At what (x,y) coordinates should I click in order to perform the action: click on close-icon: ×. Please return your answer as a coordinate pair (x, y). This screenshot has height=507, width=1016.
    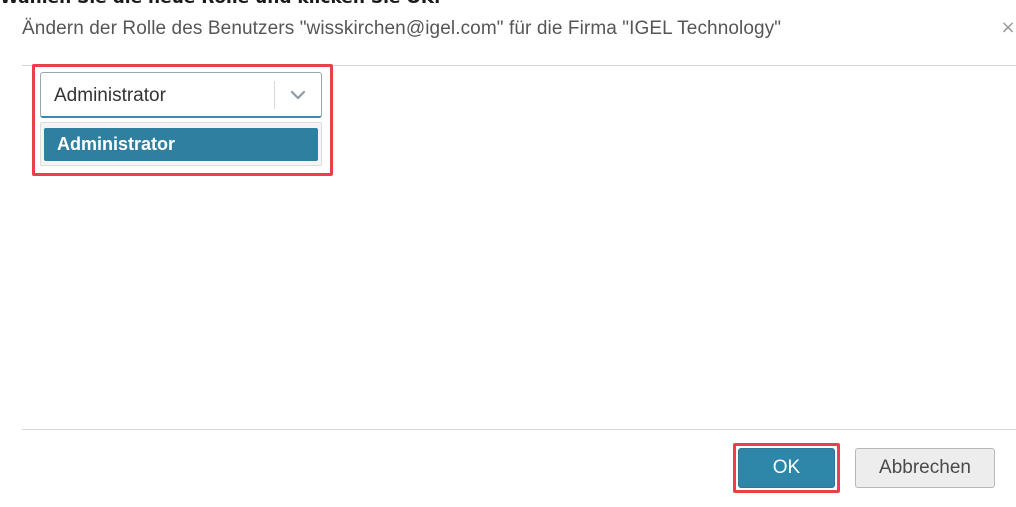
    Looking at the image, I should click on (1008, 28).